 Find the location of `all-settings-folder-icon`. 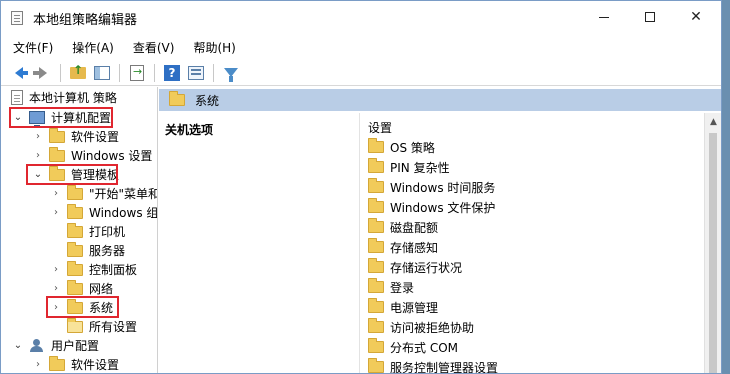

all-settings-folder-icon is located at coordinates (75, 325).